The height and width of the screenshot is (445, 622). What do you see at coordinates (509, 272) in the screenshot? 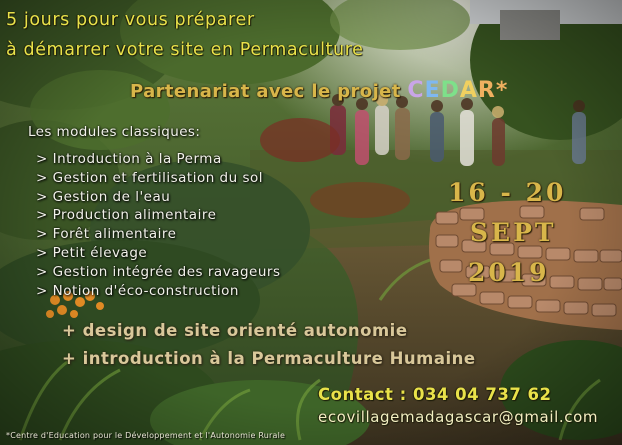
I see `date-year: 2019` at bounding box center [509, 272].